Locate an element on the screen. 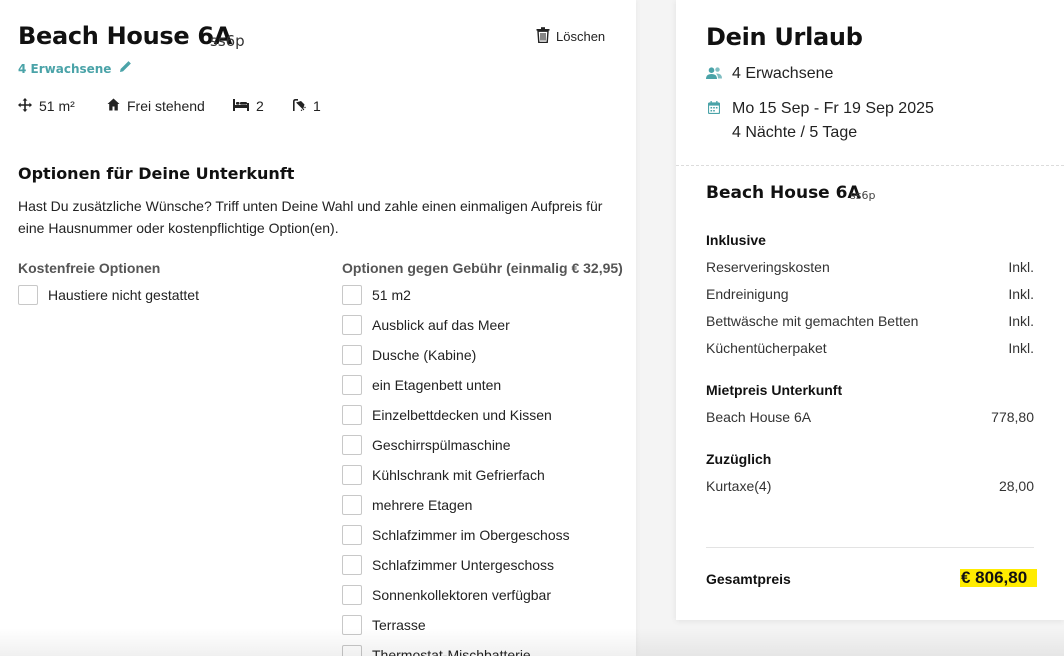 The image size is (1064, 656). price-line-label: Bettwäsche mit gemachten Betten is located at coordinates (812, 321).